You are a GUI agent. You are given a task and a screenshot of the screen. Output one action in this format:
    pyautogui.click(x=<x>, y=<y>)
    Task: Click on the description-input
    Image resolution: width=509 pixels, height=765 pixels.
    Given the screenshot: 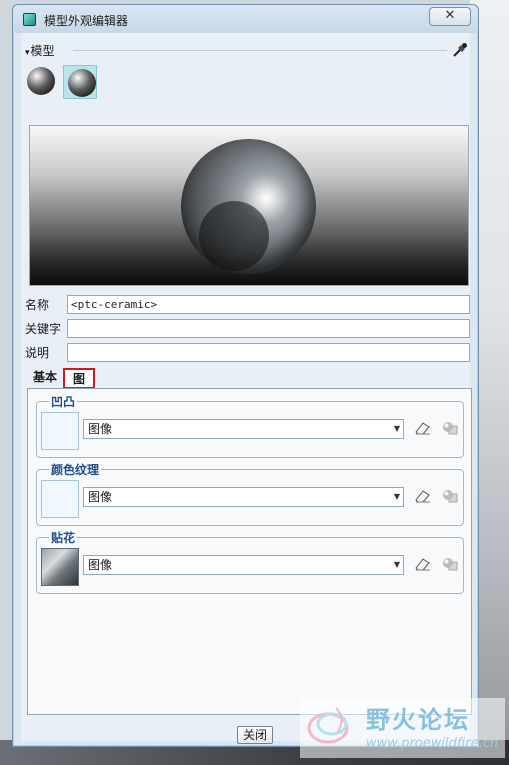 What is the action you would take?
    pyautogui.click(x=268, y=352)
    